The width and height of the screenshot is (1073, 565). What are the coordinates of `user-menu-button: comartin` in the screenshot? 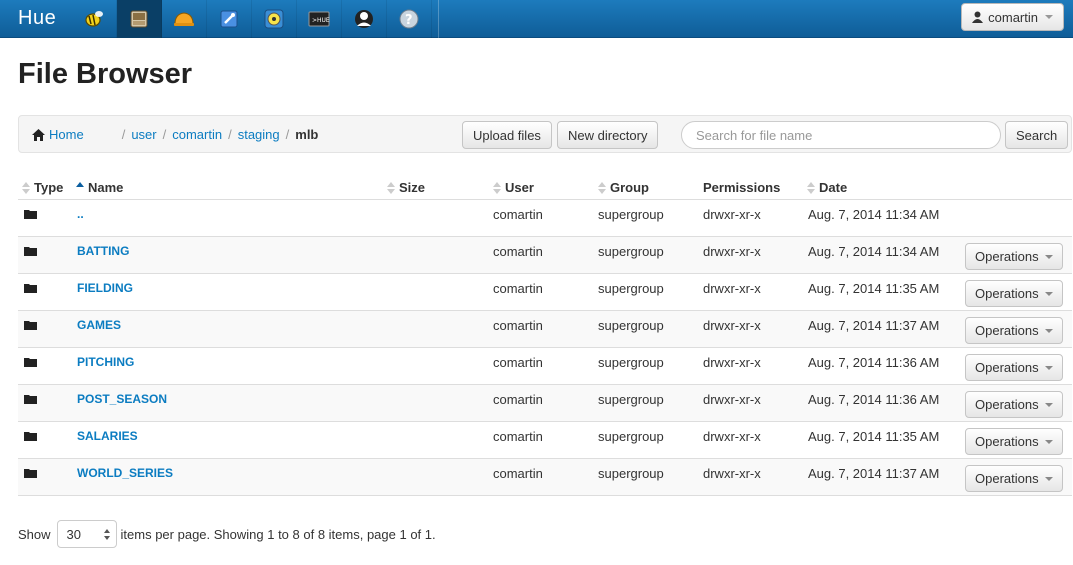 It's located at (1012, 17).